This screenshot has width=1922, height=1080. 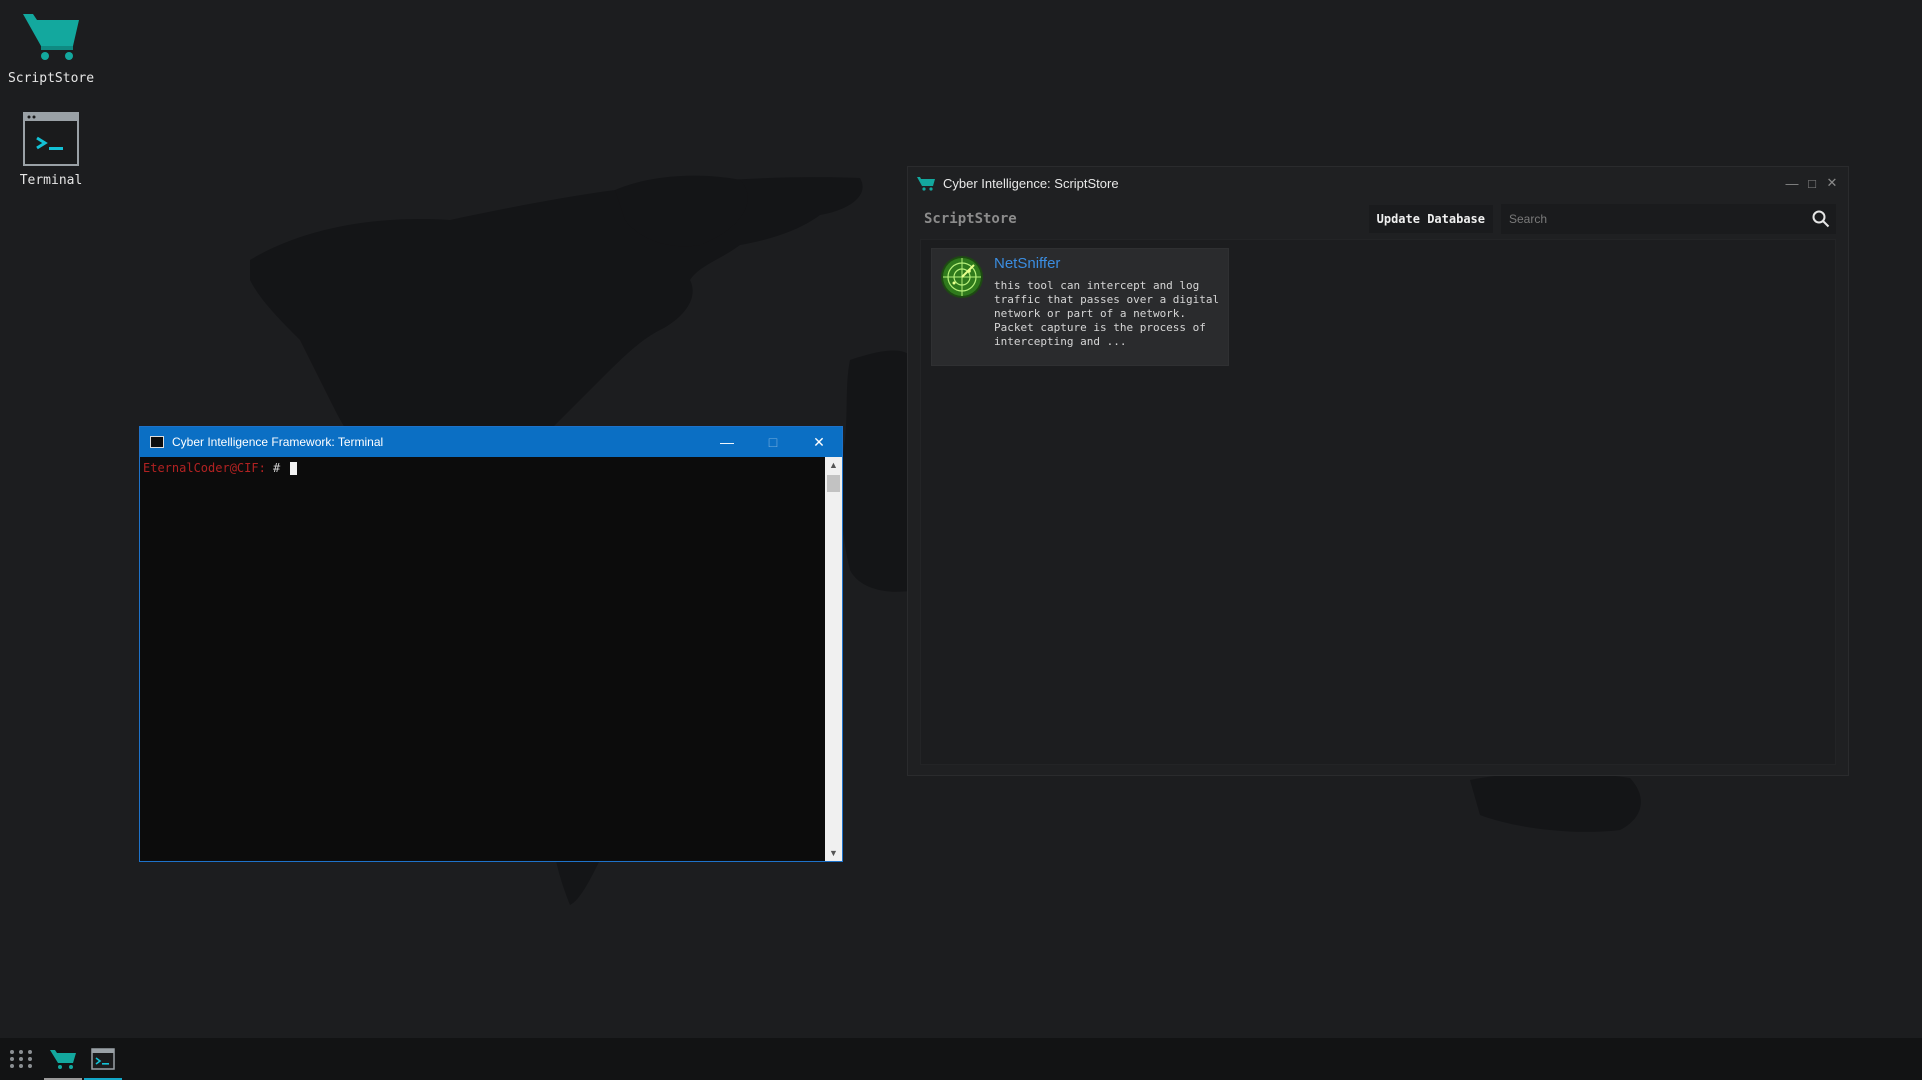 What do you see at coordinates (1430, 219) in the screenshot?
I see `update-database-button: Update Database` at bounding box center [1430, 219].